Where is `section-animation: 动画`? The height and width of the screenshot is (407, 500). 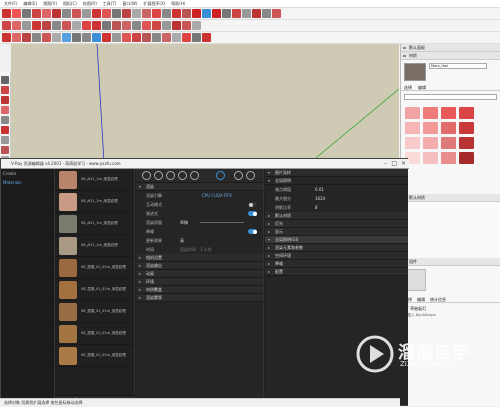
section-animation: 动画 is located at coordinates (199, 274).